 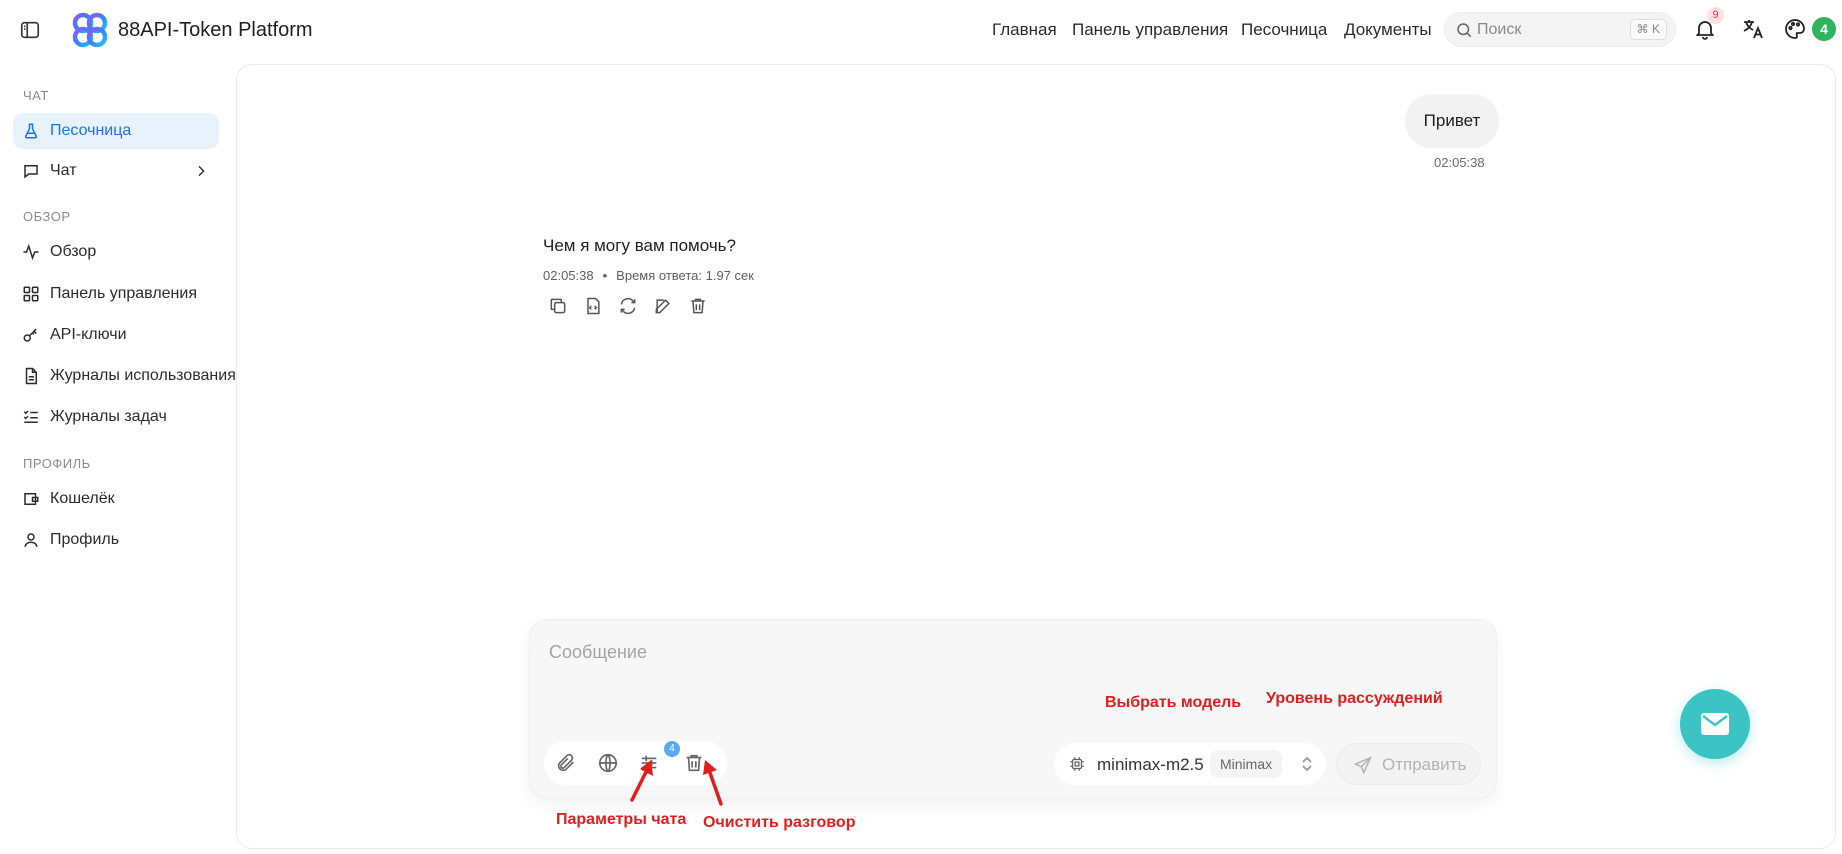 I want to click on nav-home: Главная, so click(x=1024, y=30).